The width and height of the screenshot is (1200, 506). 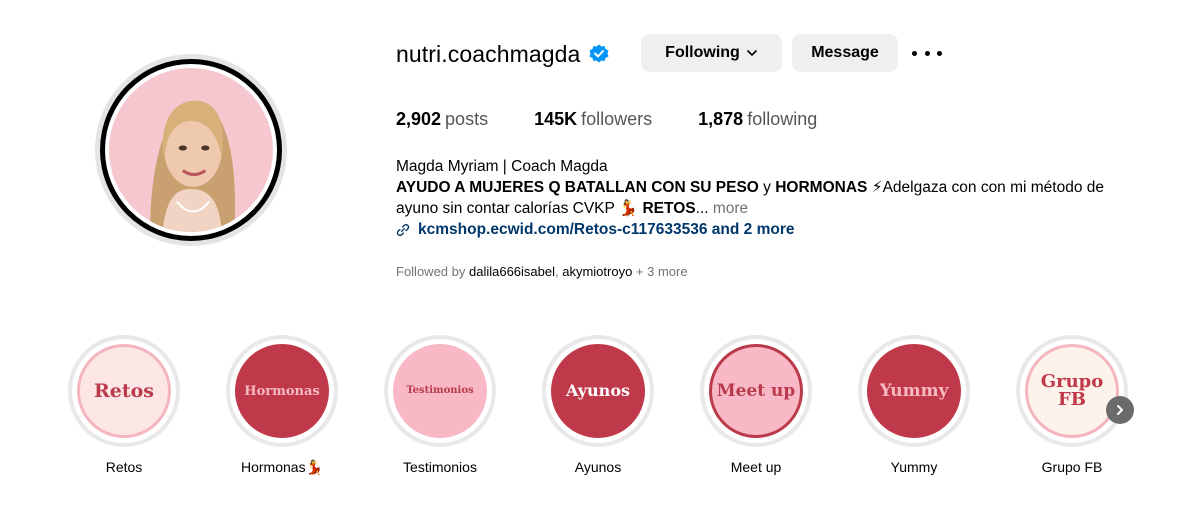 I want to click on highlight-cover: Hormonas, so click(x=282, y=391).